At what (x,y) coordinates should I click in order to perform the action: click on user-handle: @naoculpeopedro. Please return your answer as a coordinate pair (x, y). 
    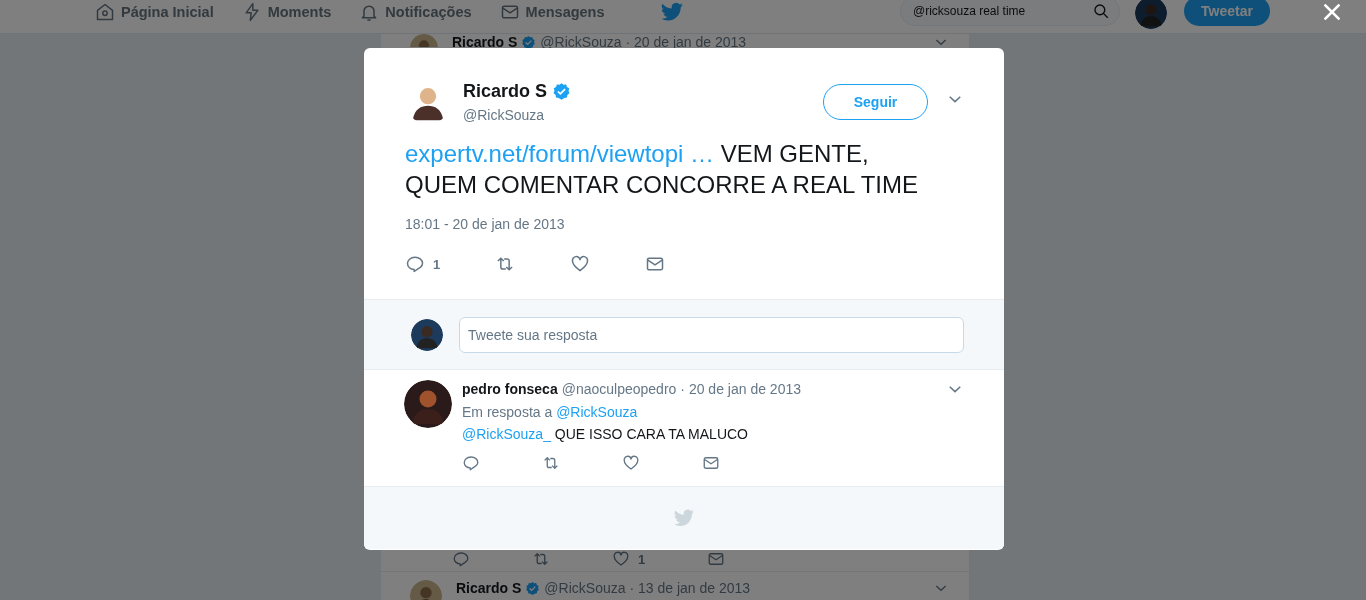
    Looking at the image, I should click on (619, 389).